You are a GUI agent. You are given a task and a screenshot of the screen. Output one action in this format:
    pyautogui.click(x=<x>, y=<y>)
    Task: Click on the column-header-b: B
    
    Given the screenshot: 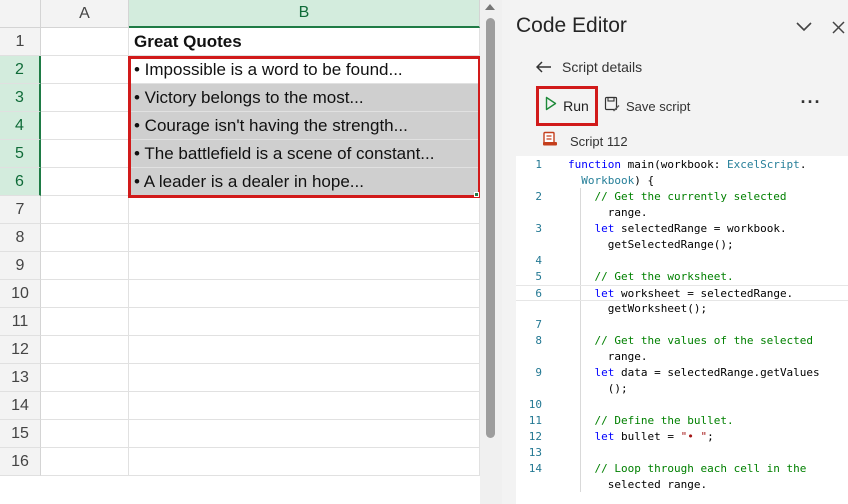 What is the action you would take?
    pyautogui.click(x=304, y=14)
    